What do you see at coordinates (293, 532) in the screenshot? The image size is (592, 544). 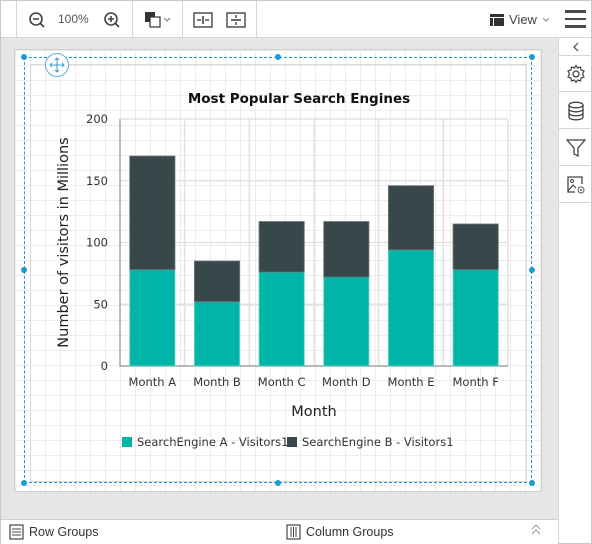 I see `column-groups-icon` at bounding box center [293, 532].